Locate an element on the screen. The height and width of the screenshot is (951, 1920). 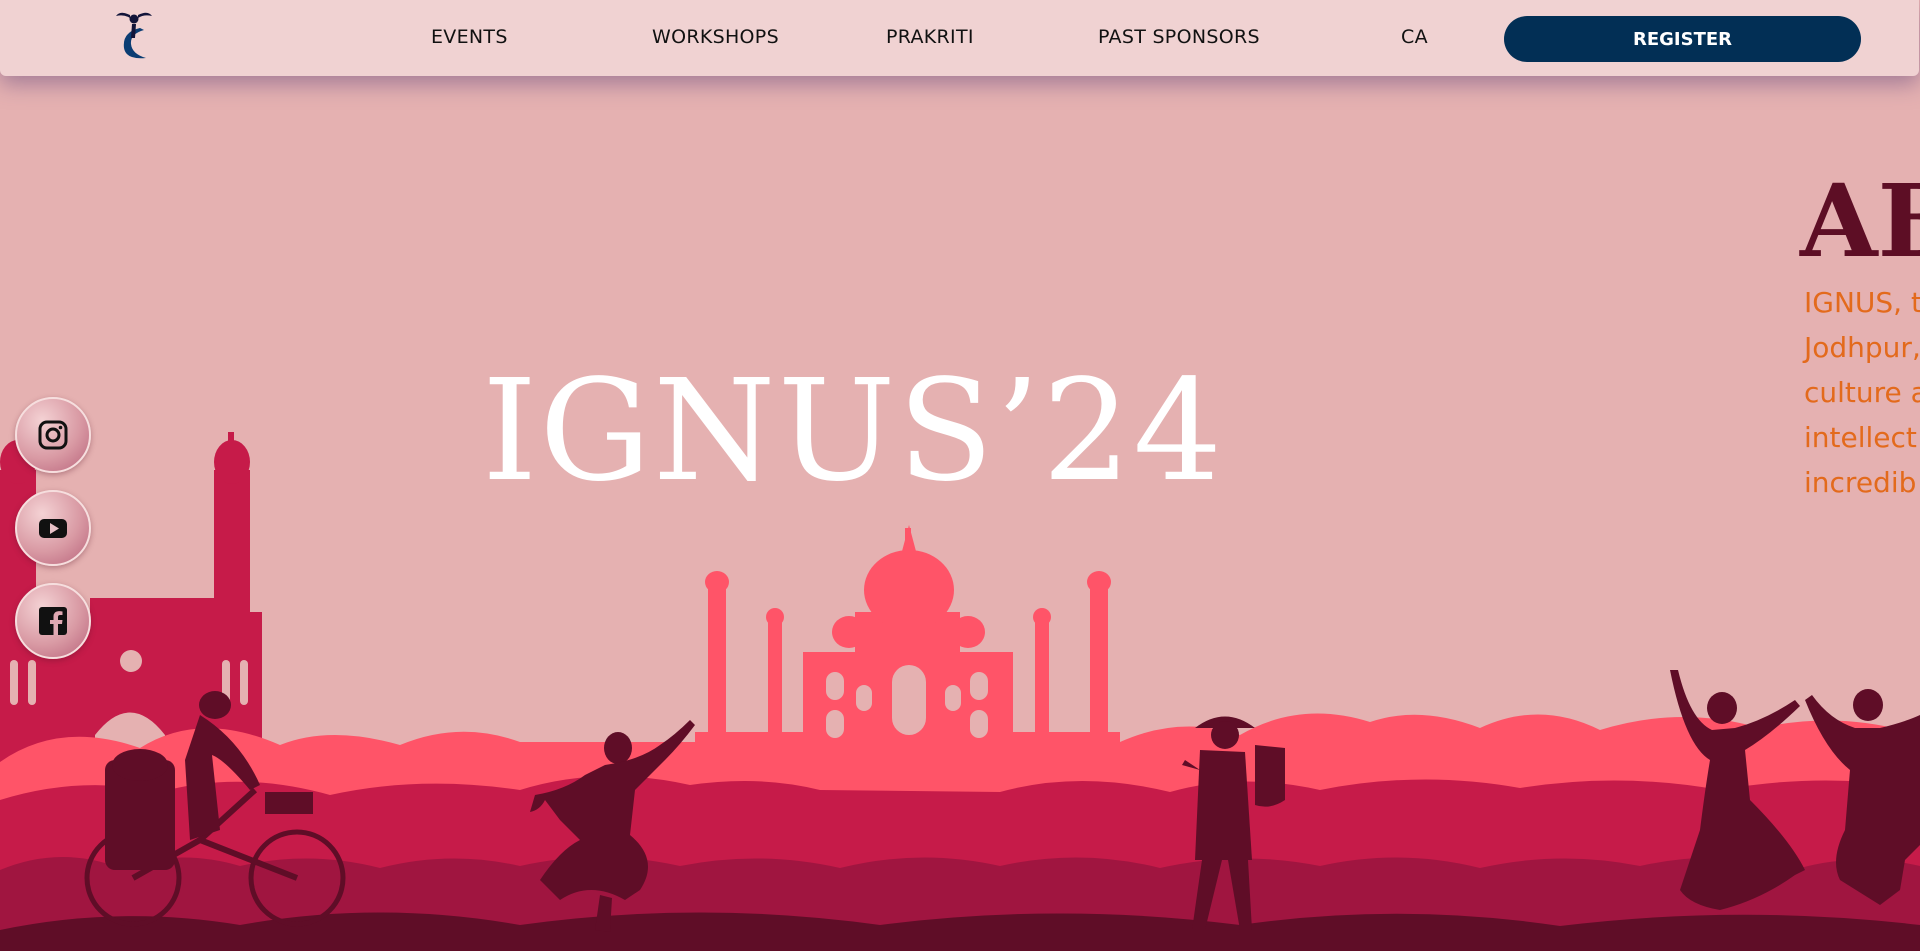
about-line: intellect is located at coordinates (1860, 437).